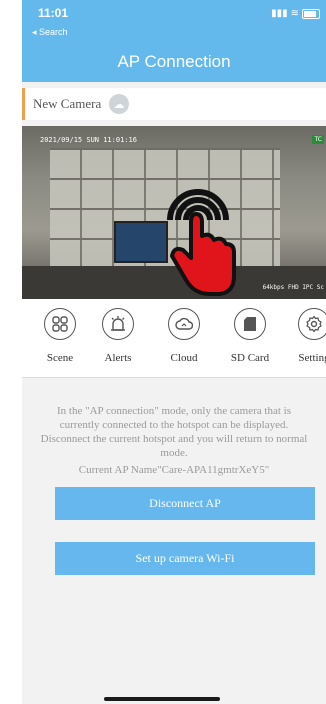  I want to click on tool-alerts: Alerts, so click(118, 336).